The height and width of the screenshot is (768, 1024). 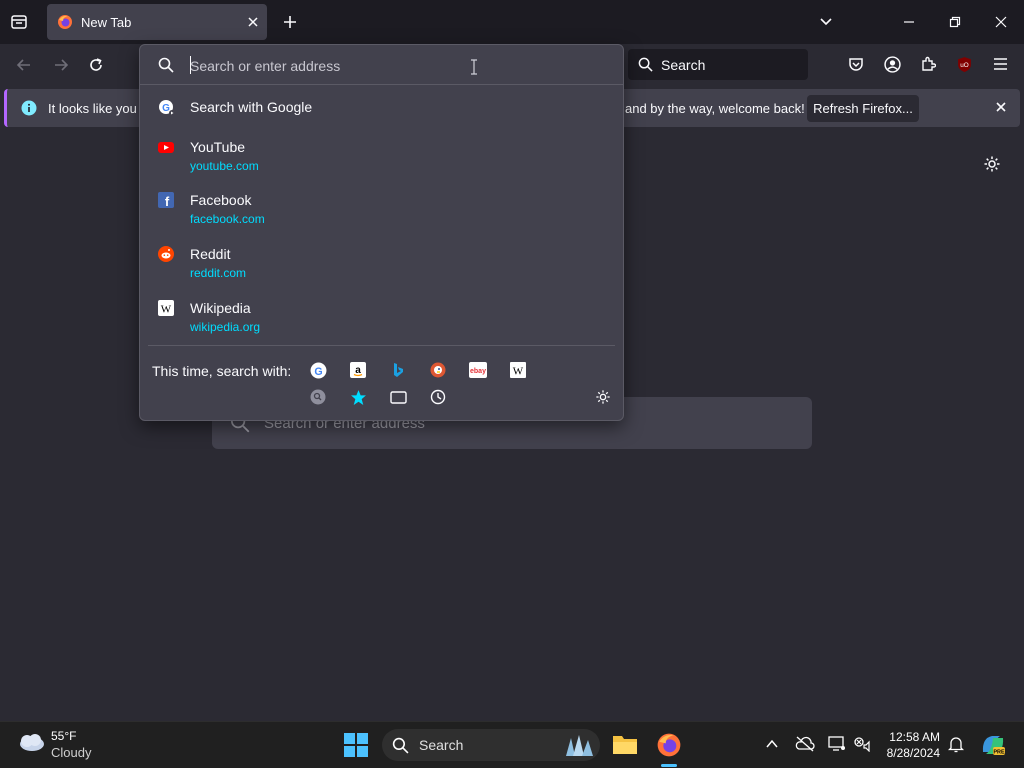 I want to click on result-url: facebook.com, so click(x=227, y=219).